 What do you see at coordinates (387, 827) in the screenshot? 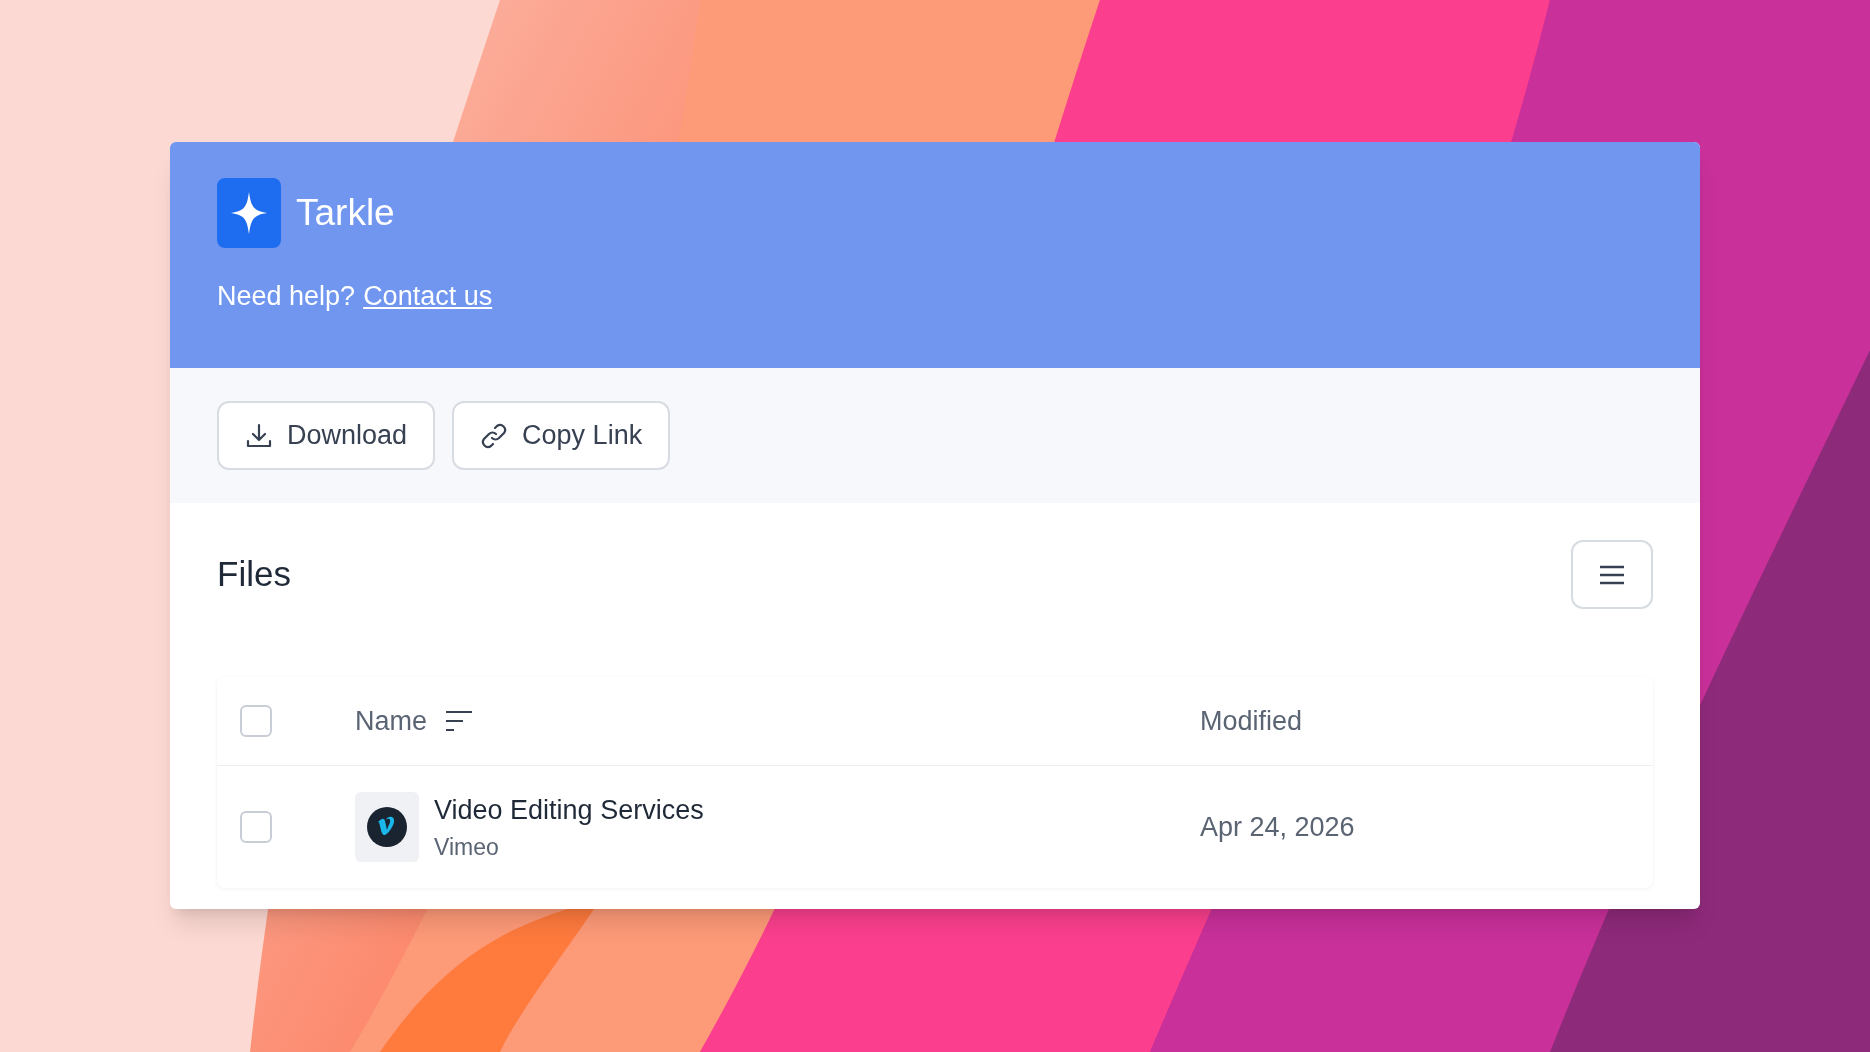
I see `video-logo-icon` at bounding box center [387, 827].